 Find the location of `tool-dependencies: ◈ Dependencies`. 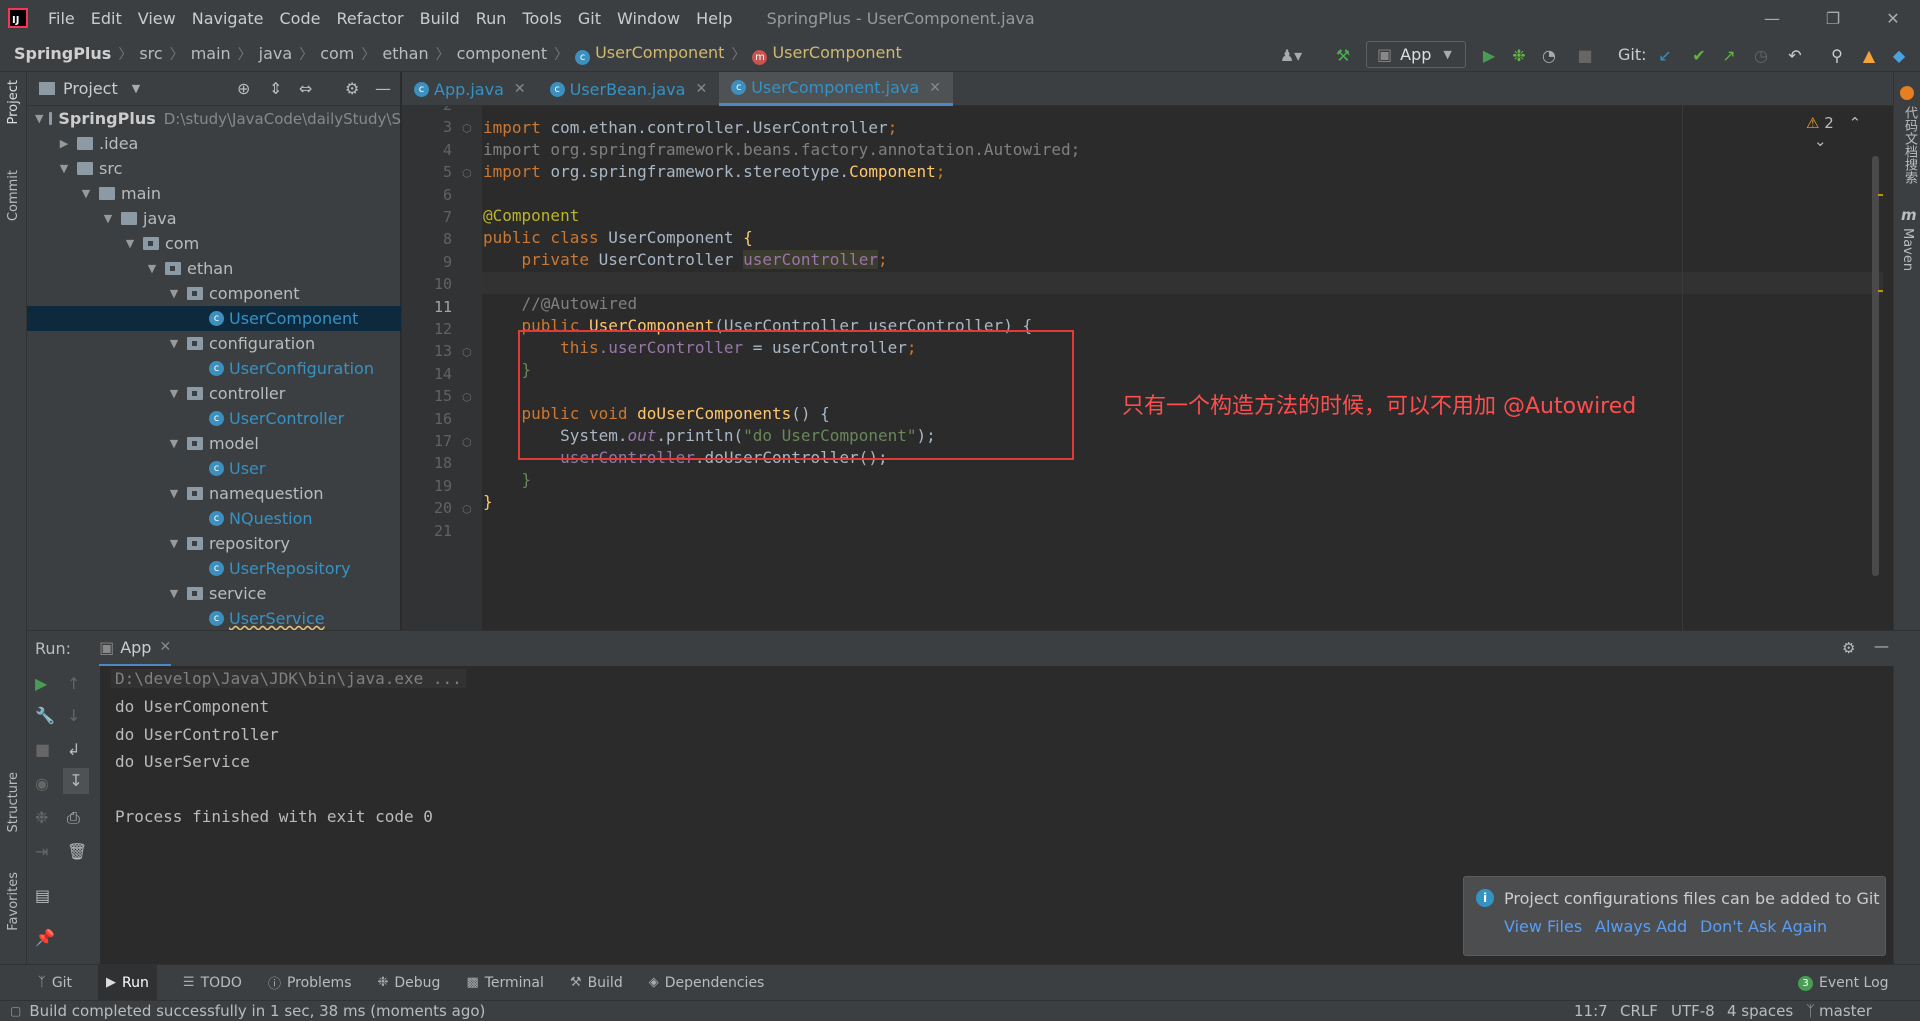

tool-dependencies: ◈ Dependencies is located at coordinates (707, 983).